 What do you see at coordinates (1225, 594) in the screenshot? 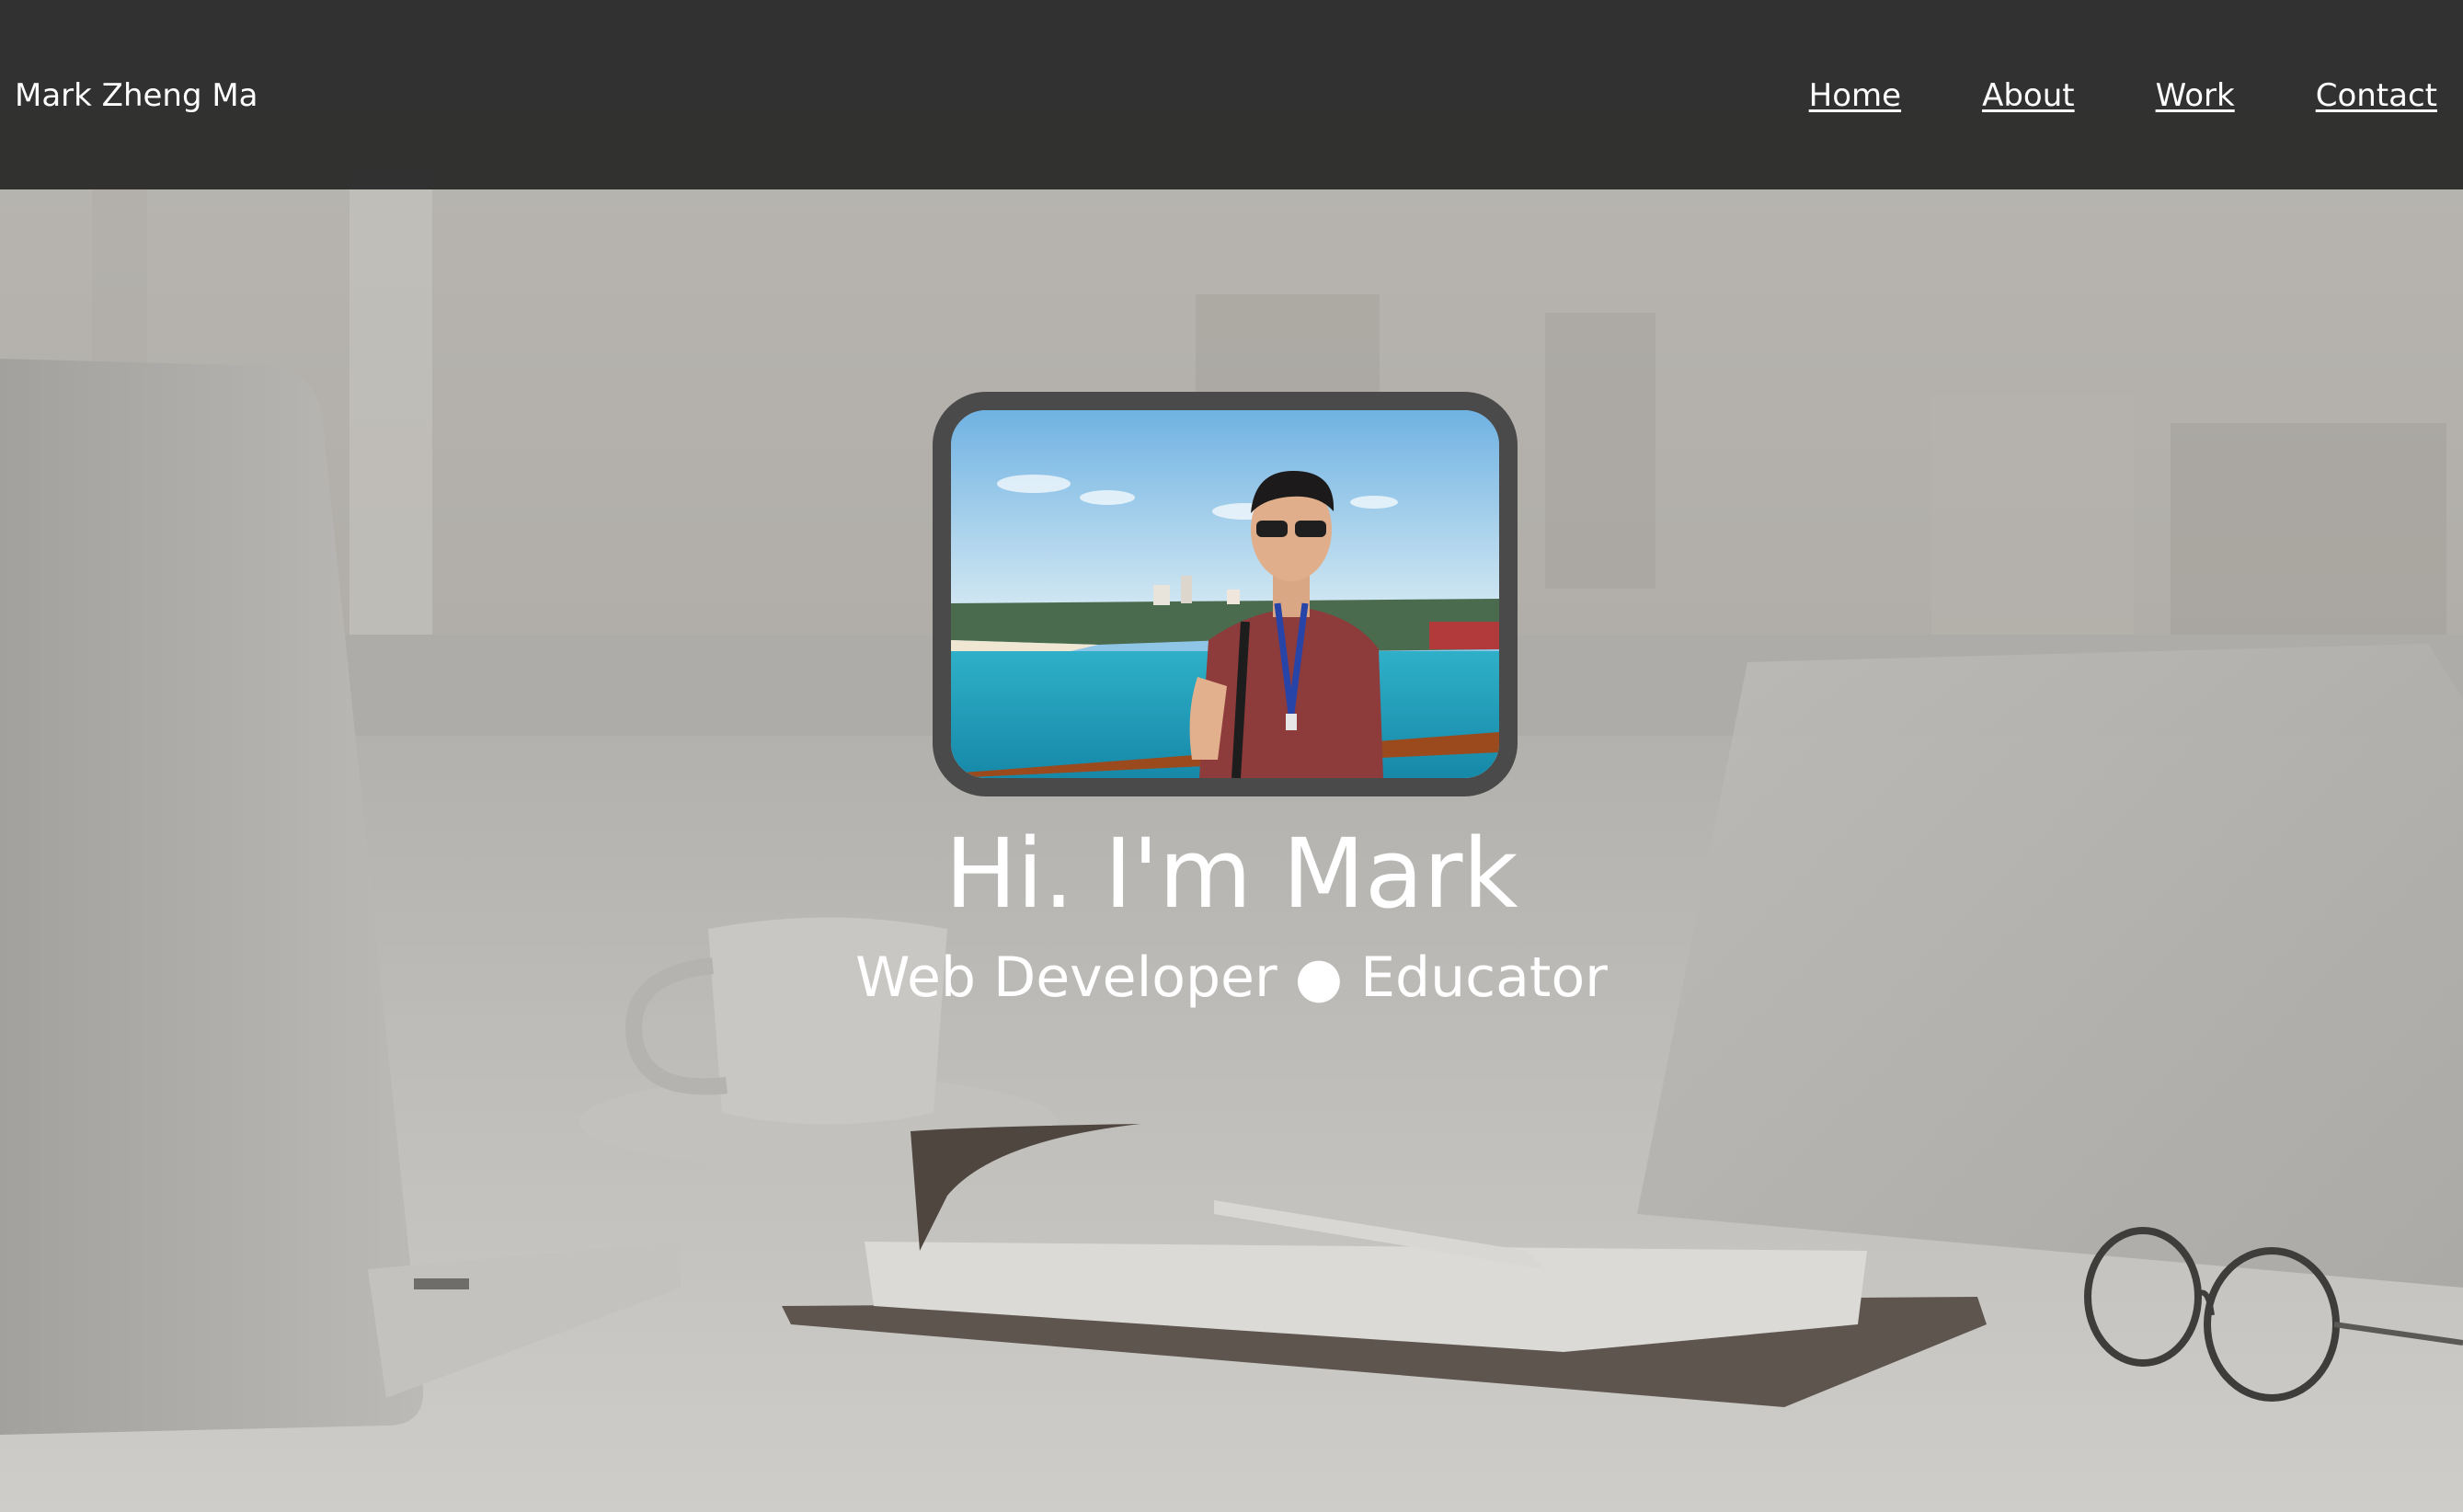
I see `profile-photo` at bounding box center [1225, 594].